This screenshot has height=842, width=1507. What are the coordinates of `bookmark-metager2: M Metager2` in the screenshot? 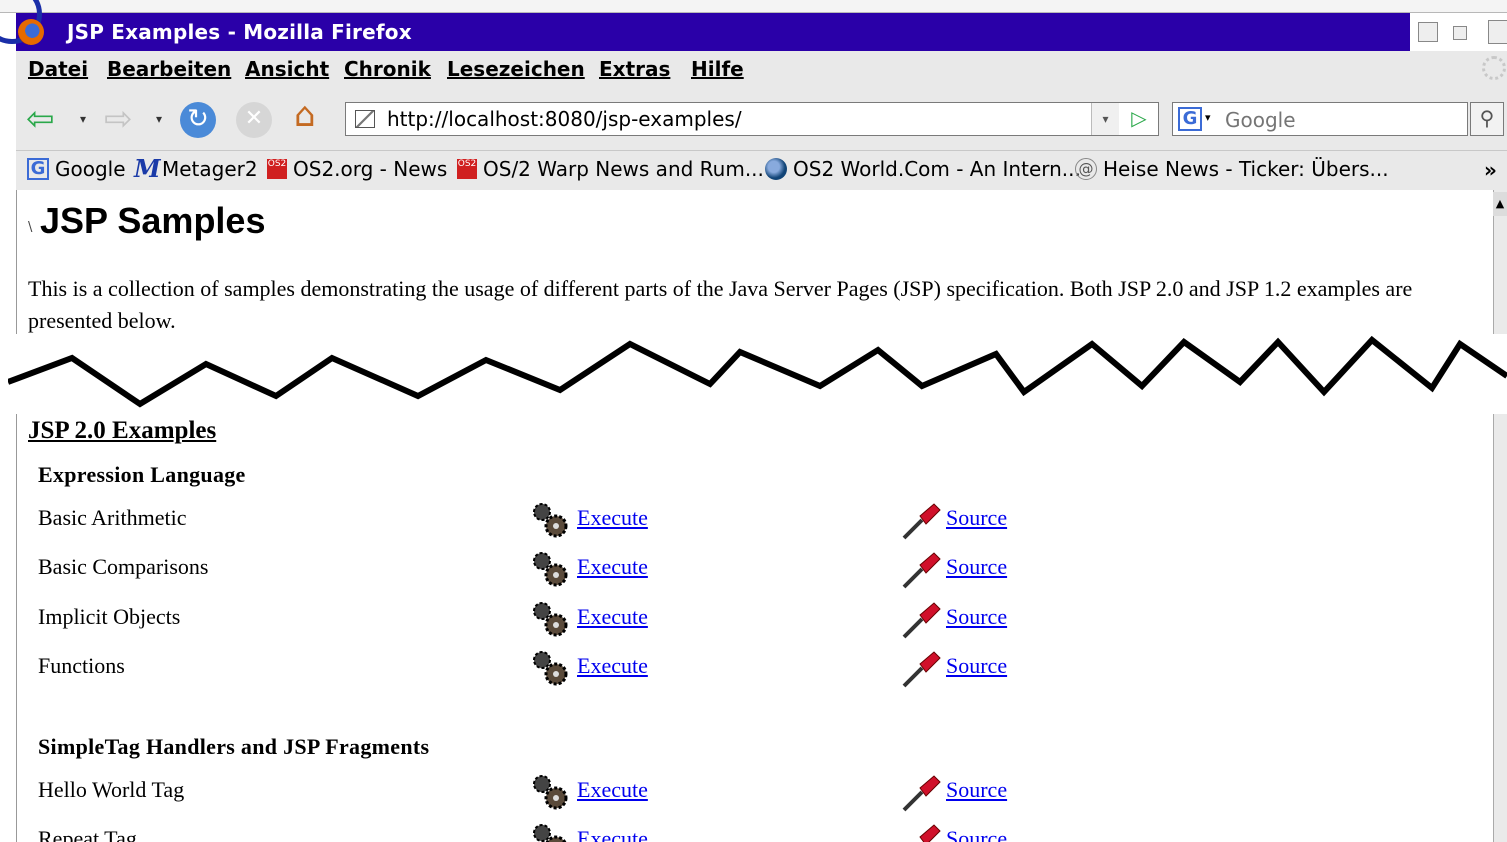 It's located at (196, 168).